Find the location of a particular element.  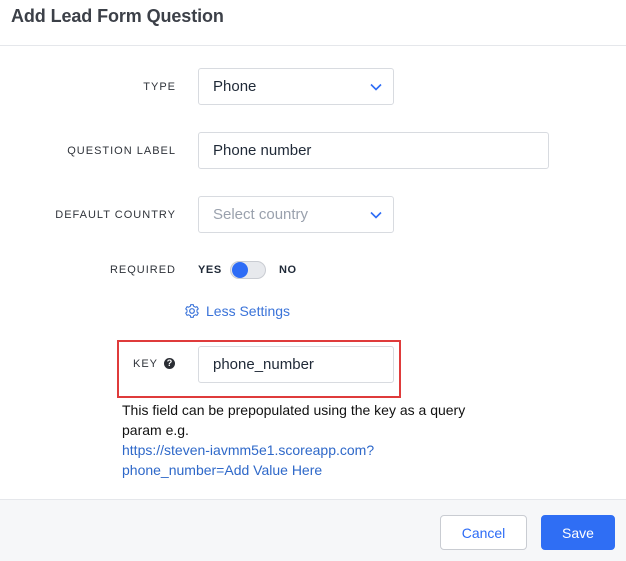

cancel-button: Cancel is located at coordinates (483, 532).